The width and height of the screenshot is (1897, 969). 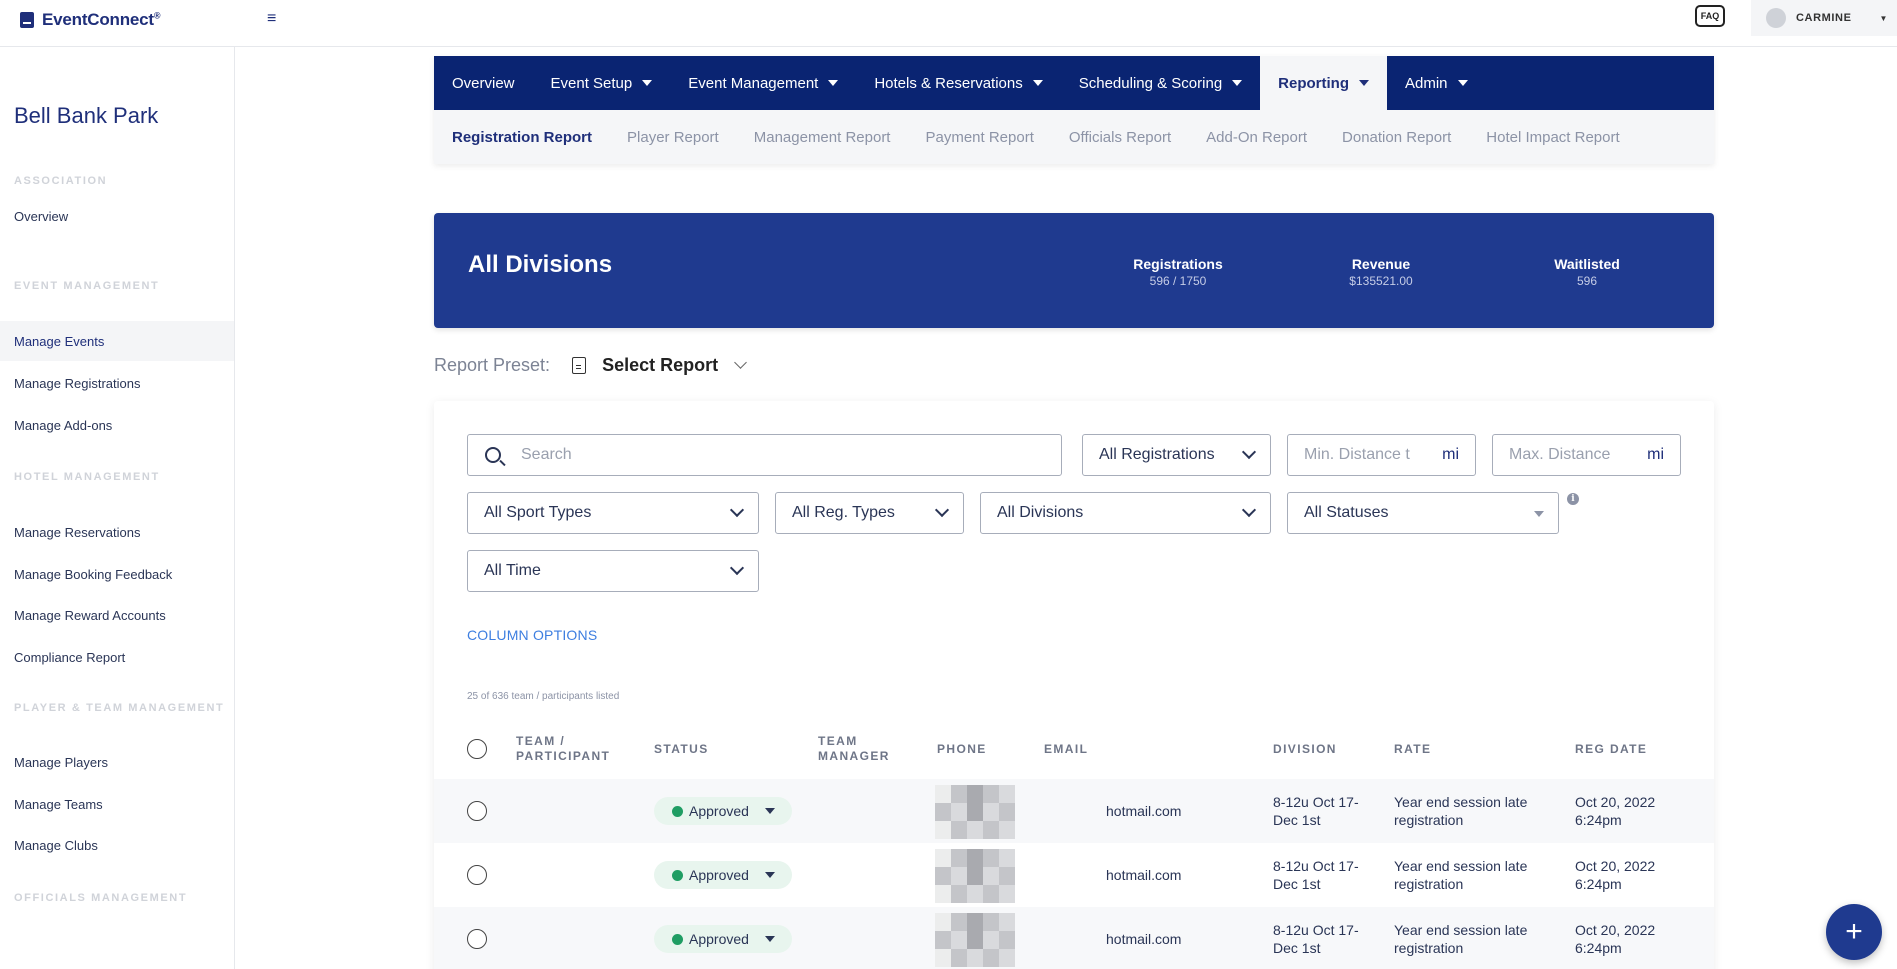 I want to click on tab-hotel-impact-report: Hotel Impact Report, so click(x=1552, y=137).